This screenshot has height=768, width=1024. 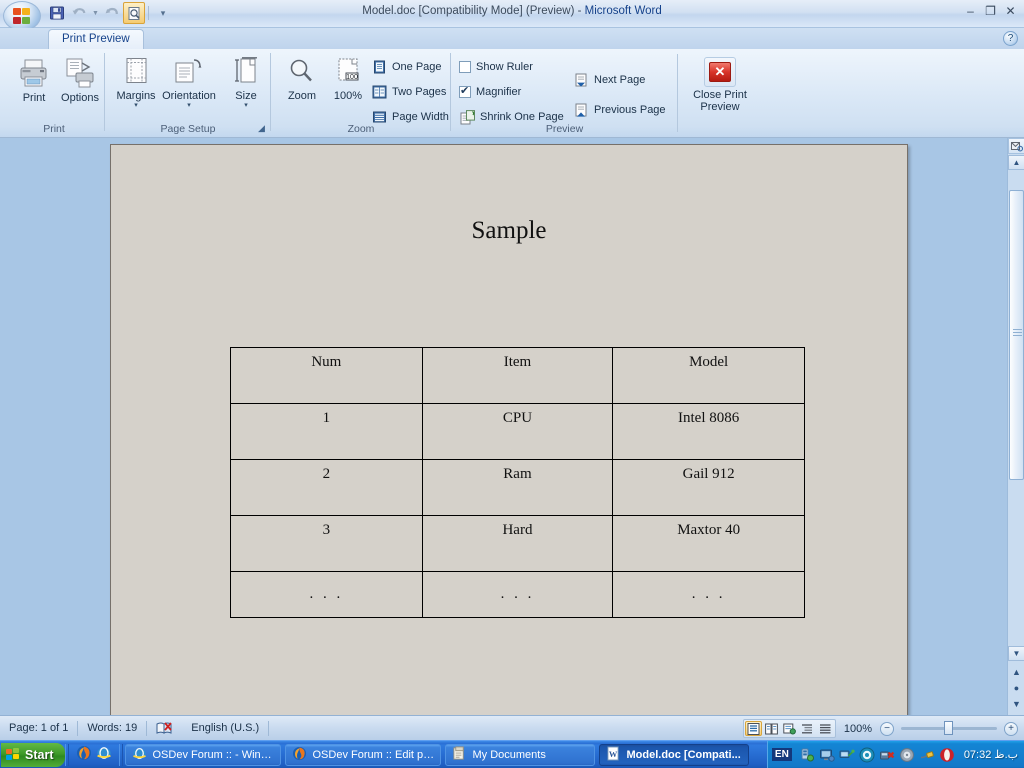 I want to click on usb-device-icon, so click(x=927, y=755).